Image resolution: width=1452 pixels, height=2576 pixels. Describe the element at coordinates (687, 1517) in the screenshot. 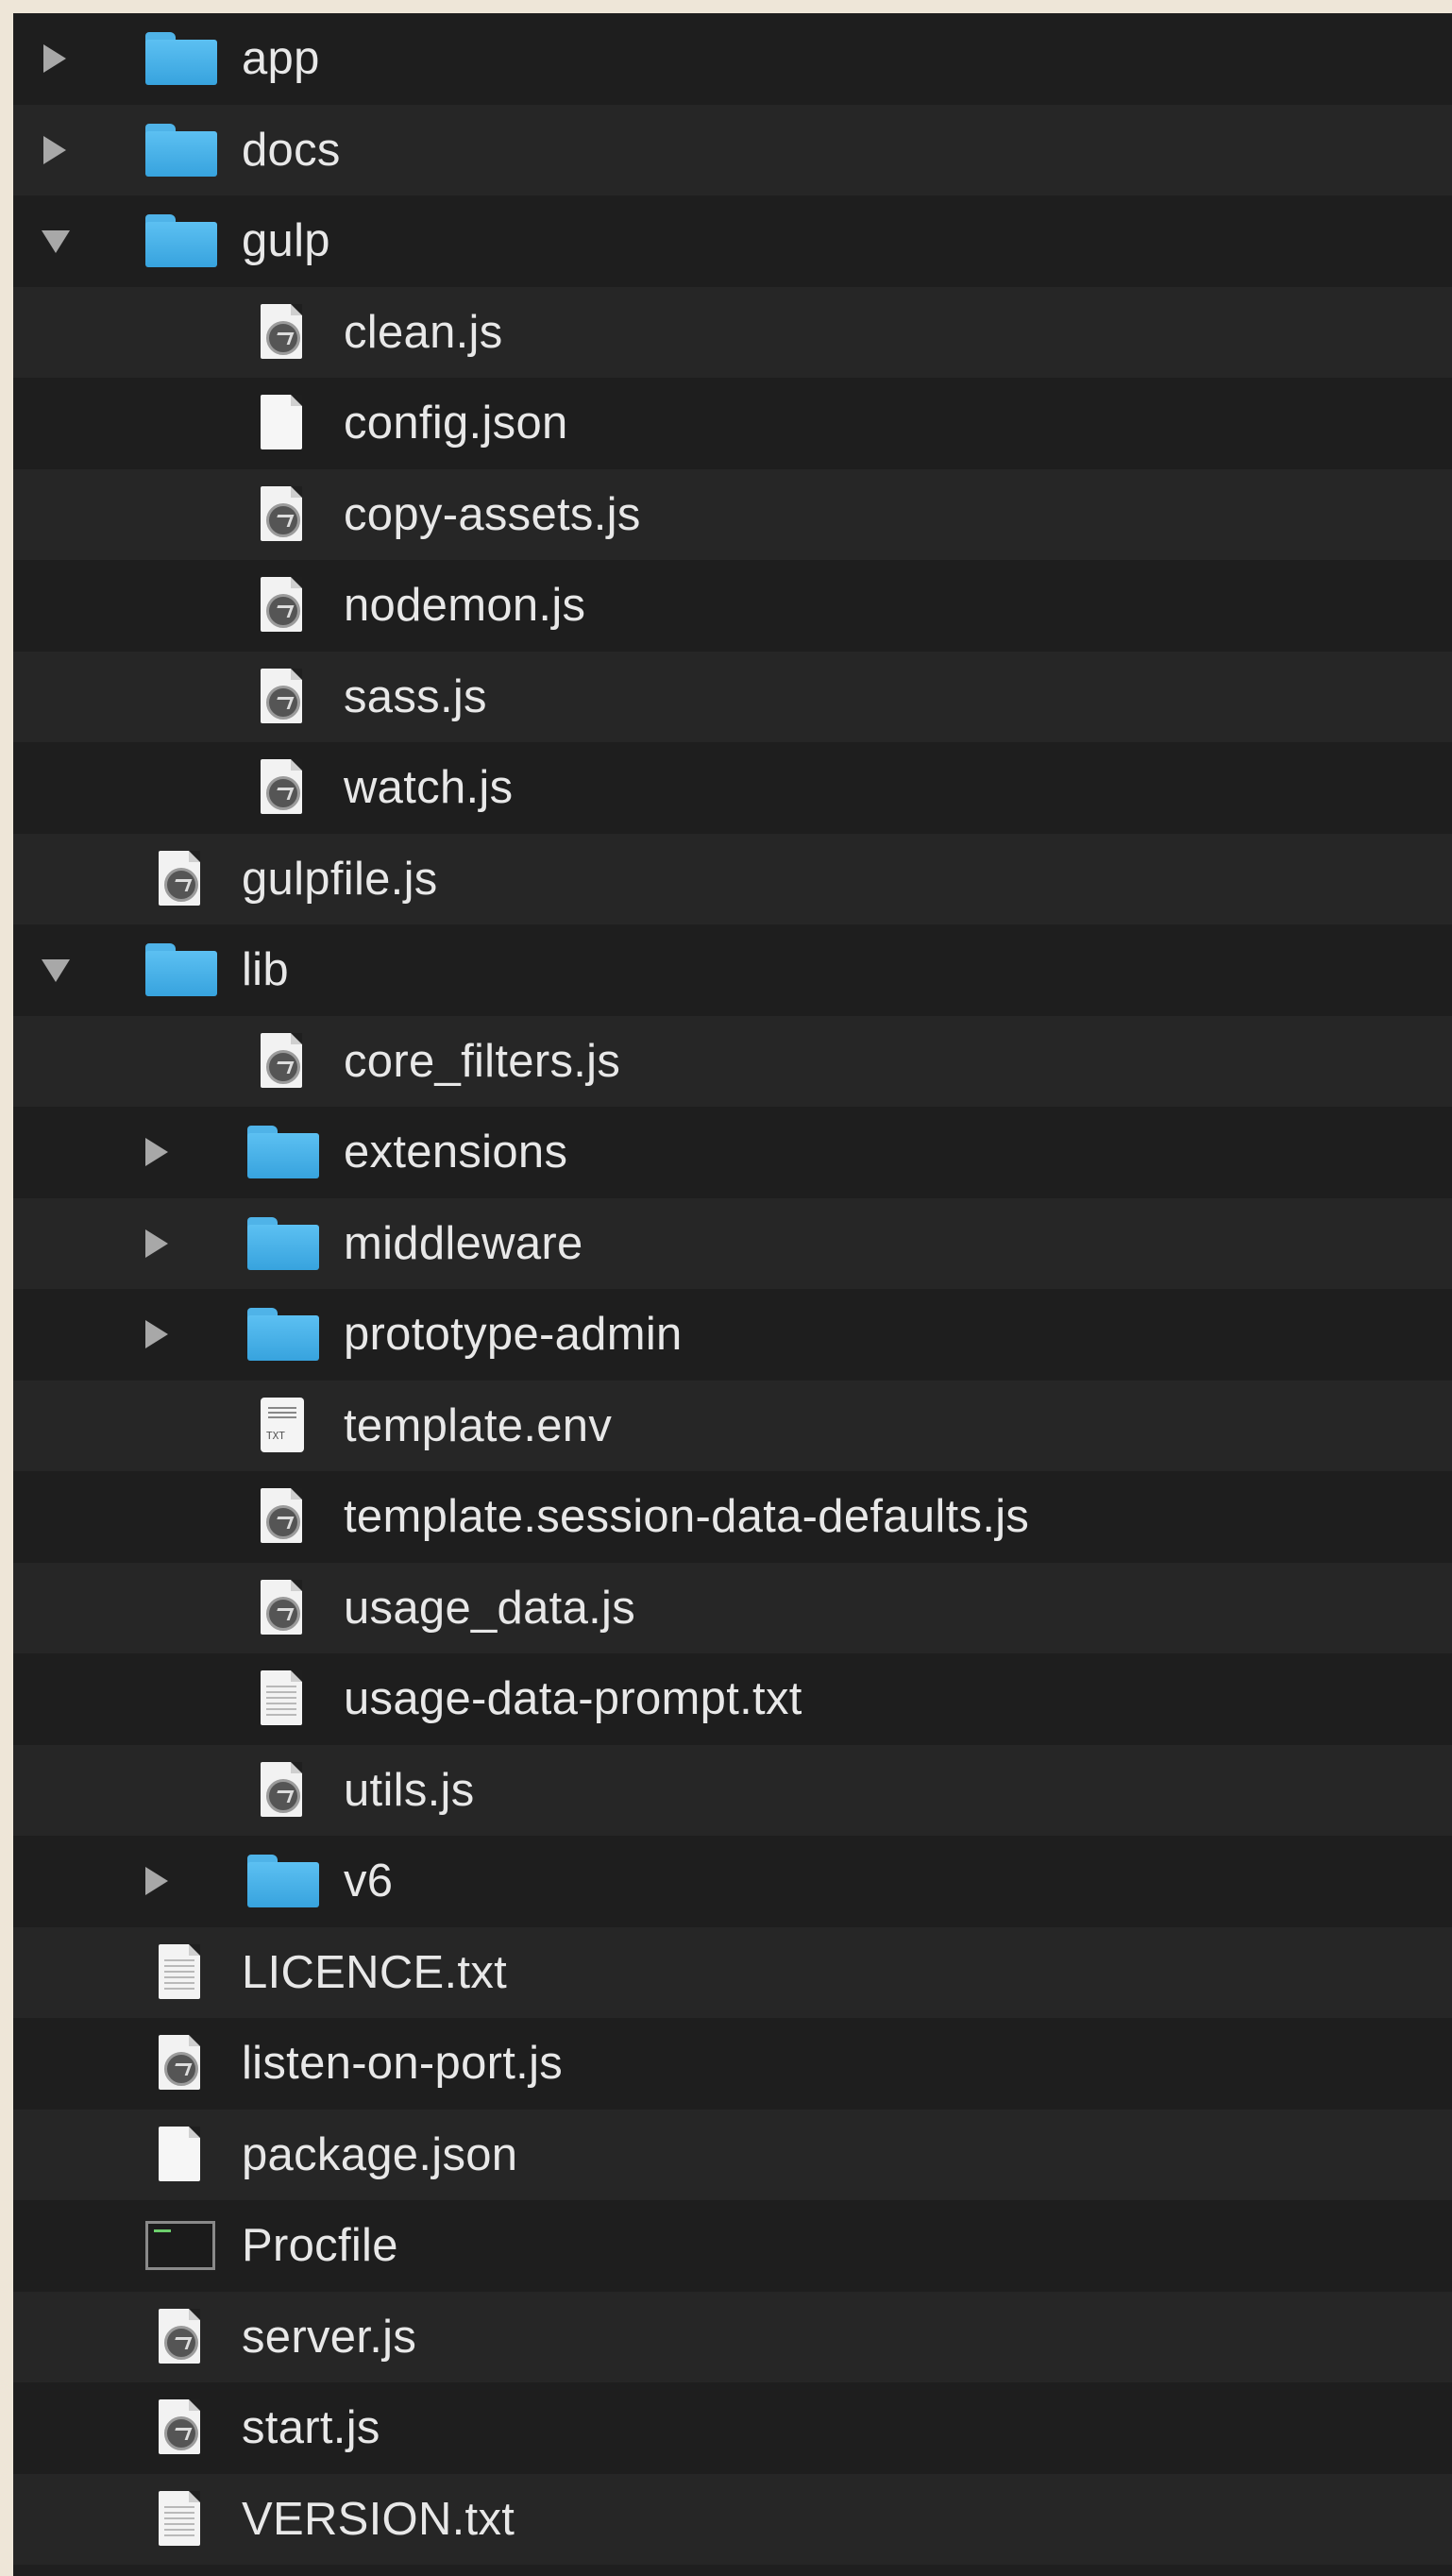

I see `item-label: template.session-data-defaults.js` at that location.